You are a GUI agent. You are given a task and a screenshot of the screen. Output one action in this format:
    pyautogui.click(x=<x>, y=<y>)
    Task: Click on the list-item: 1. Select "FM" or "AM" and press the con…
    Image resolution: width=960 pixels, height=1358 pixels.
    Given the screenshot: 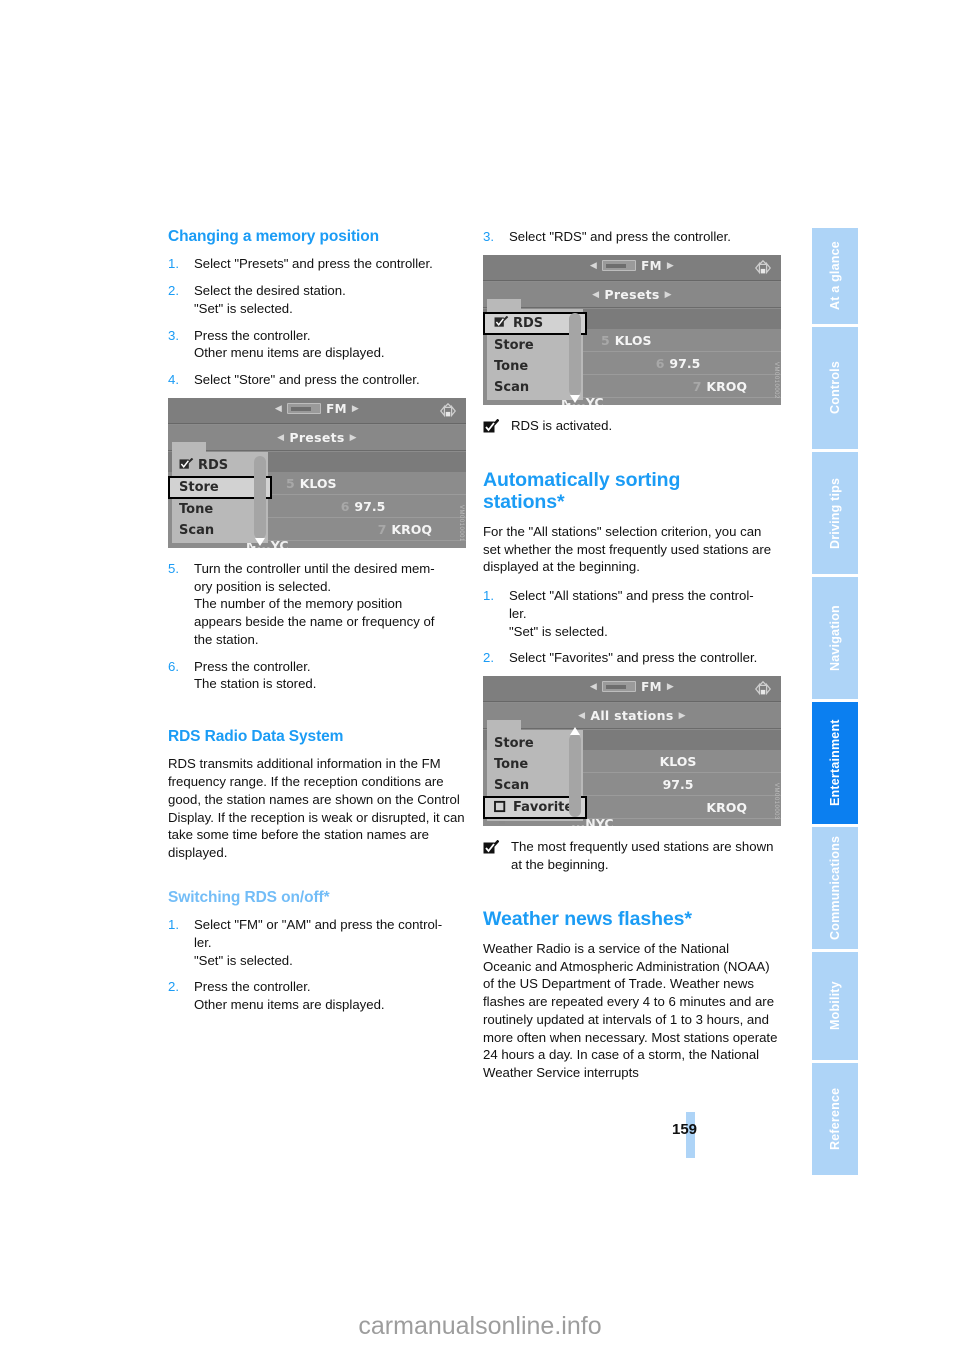 What is the action you would take?
    pyautogui.click(x=317, y=942)
    